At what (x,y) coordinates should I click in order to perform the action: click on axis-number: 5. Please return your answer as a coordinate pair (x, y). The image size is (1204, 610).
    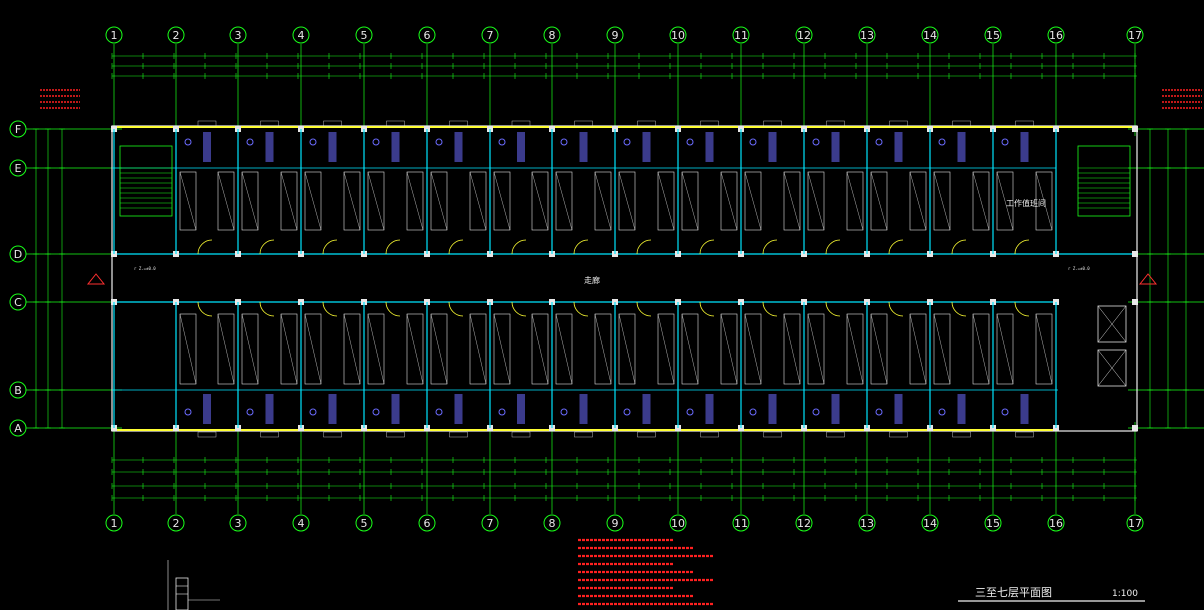
    Looking at the image, I should click on (364, 35).